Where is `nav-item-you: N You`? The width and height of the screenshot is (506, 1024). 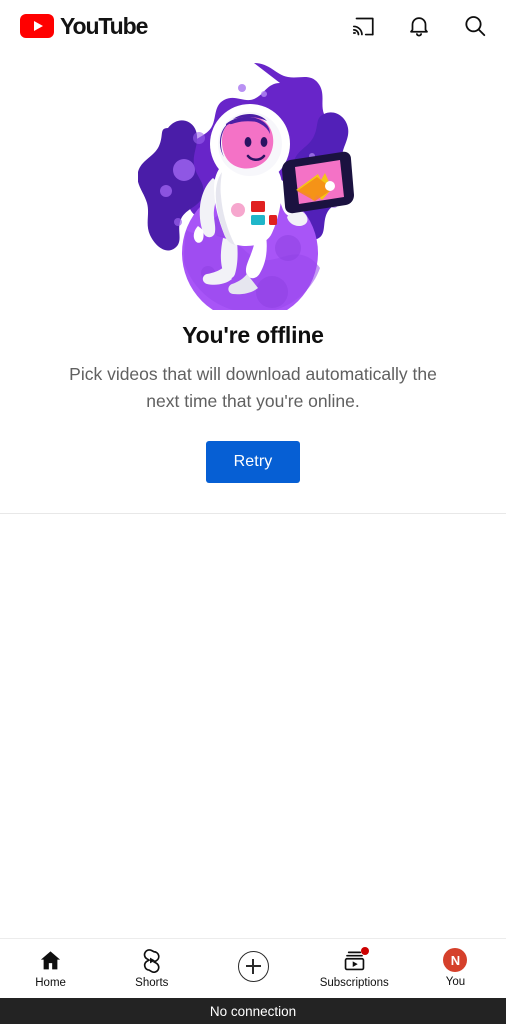
nav-item-you: N You is located at coordinates (455, 968).